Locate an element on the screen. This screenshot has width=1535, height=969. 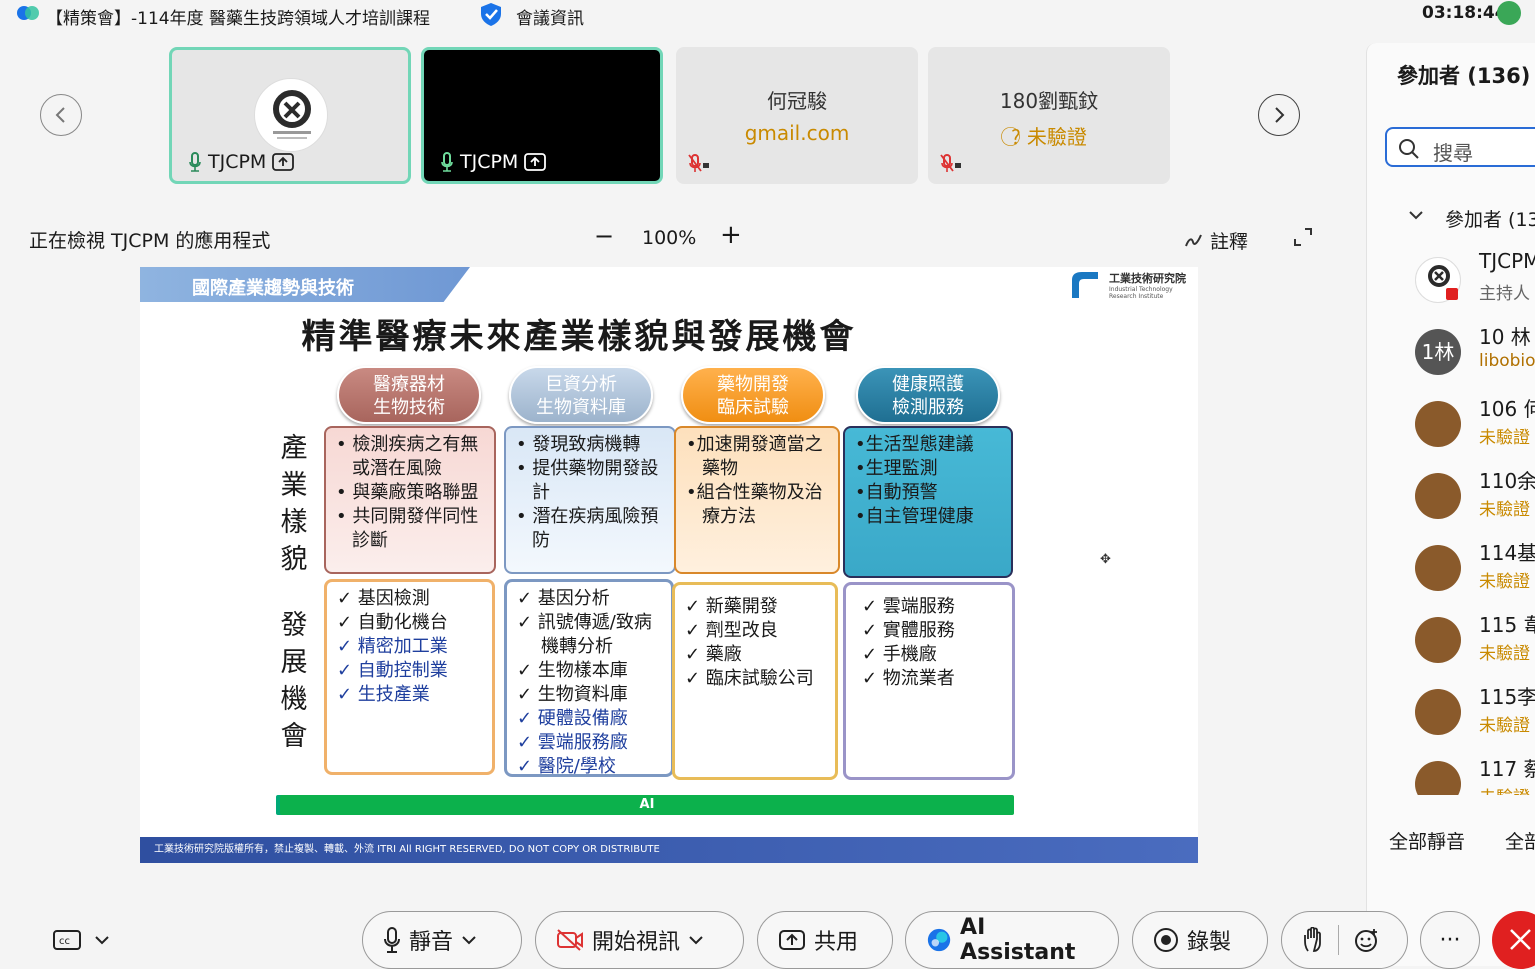
meeting-timer: 03:18:44 is located at coordinates (1464, 13).